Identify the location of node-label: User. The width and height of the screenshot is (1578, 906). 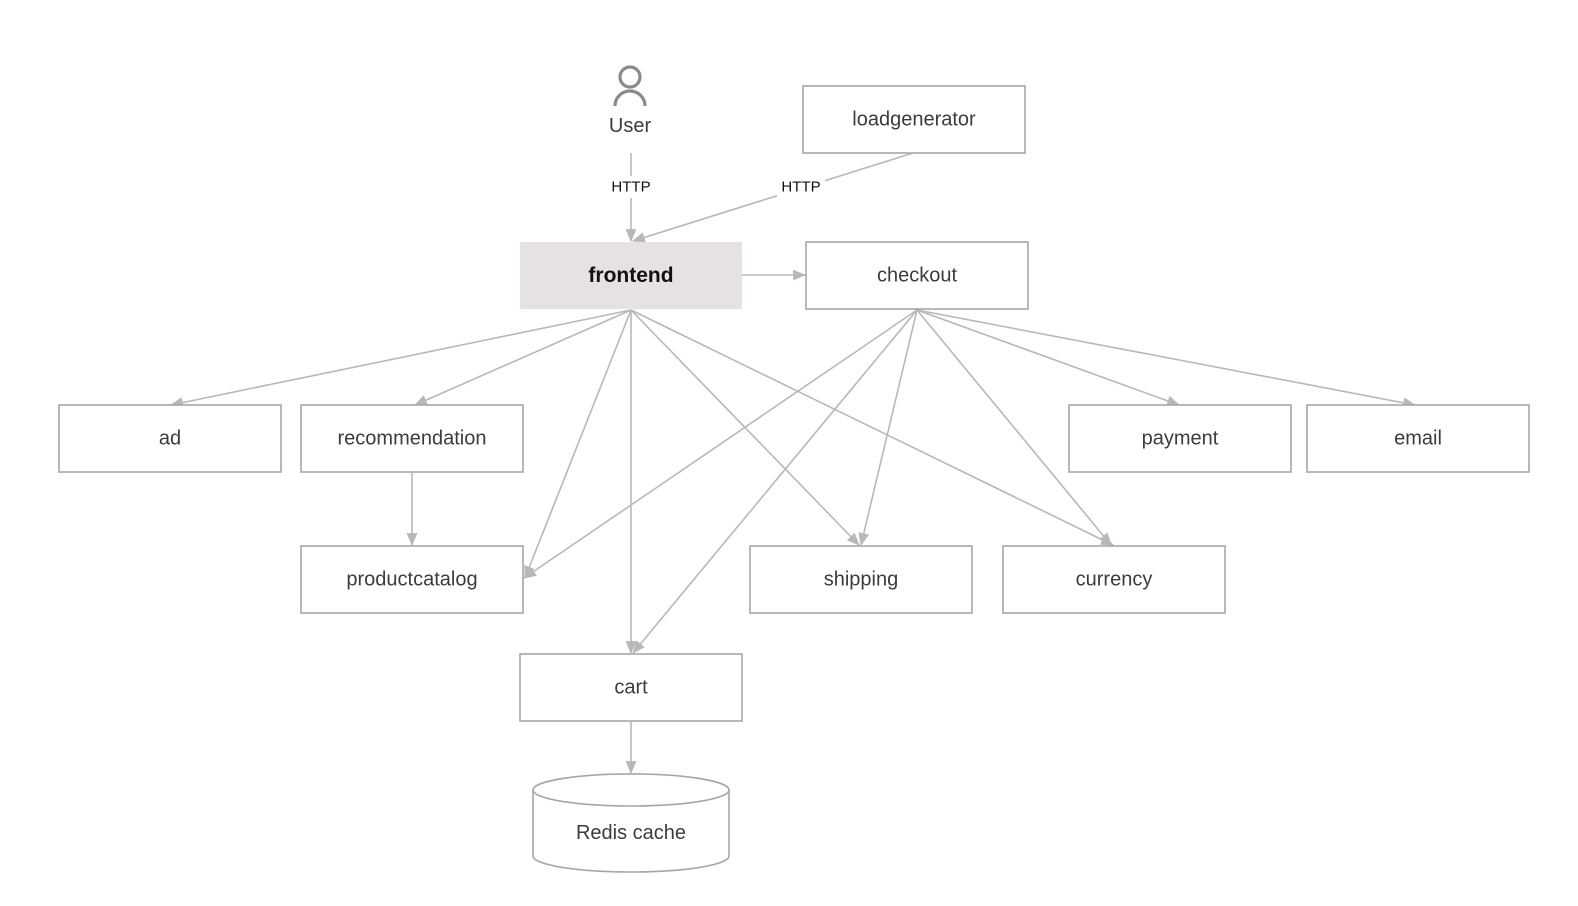
(630, 126).